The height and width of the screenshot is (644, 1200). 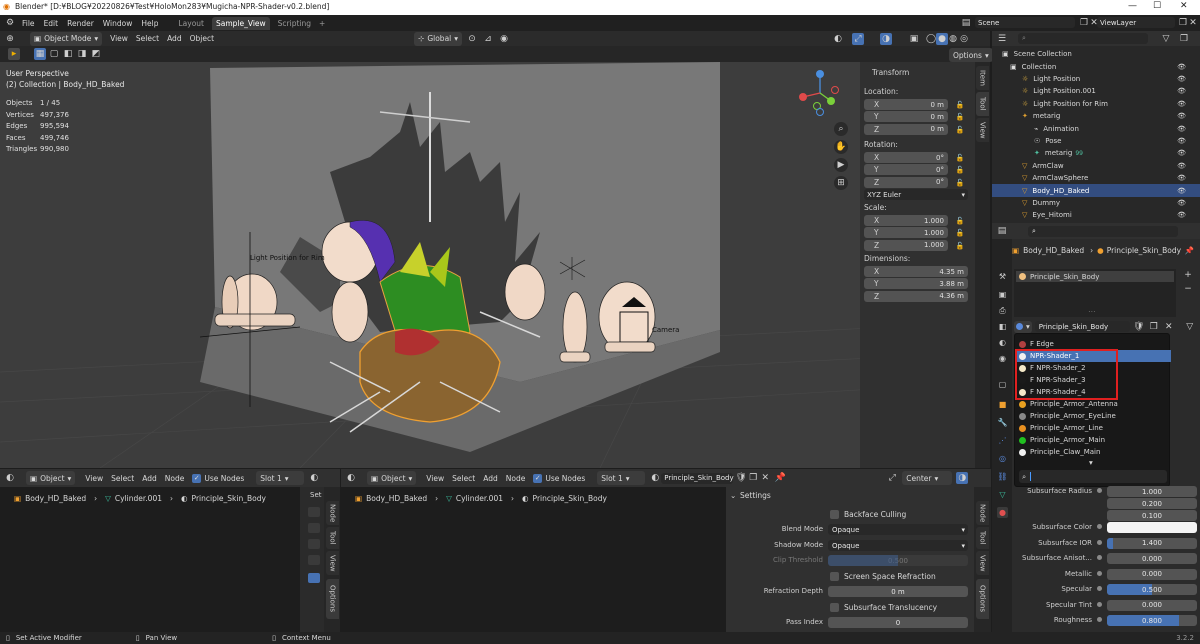 What do you see at coordinates (858, 39) in the screenshot?
I see `gizmo-icon: ⤢` at bounding box center [858, 39].